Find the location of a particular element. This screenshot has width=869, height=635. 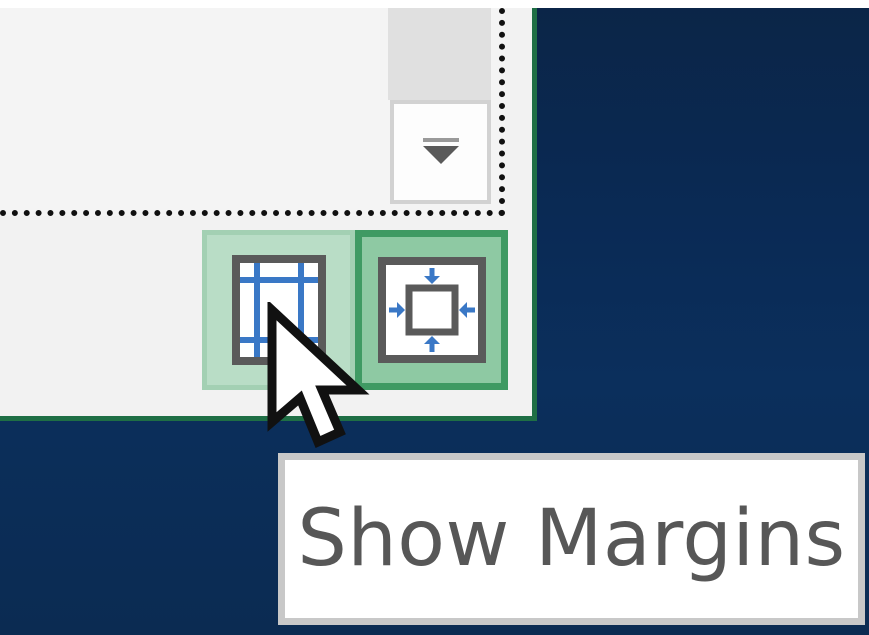

zoom-to-page-button is located at coordinates (431, 310).